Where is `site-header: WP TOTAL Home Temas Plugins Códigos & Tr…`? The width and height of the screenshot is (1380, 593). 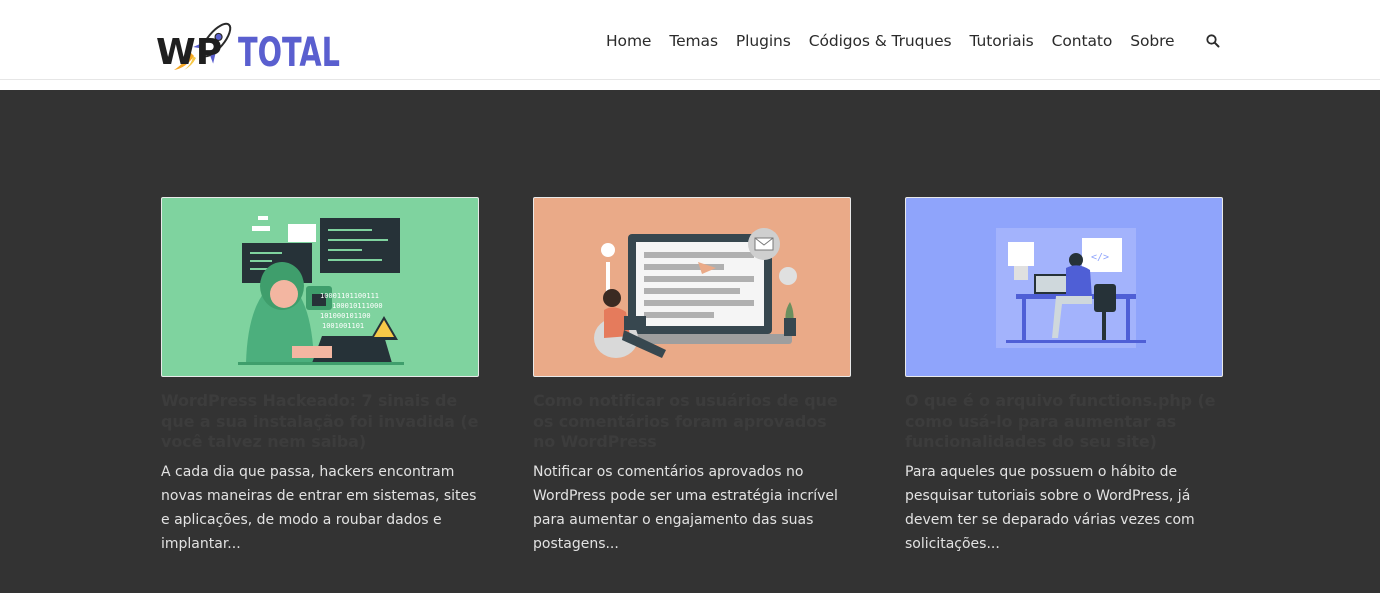
site-header: WP TOTAL Home Temas Plugins Códigos & Tr… is located at coordinates (690, 40).